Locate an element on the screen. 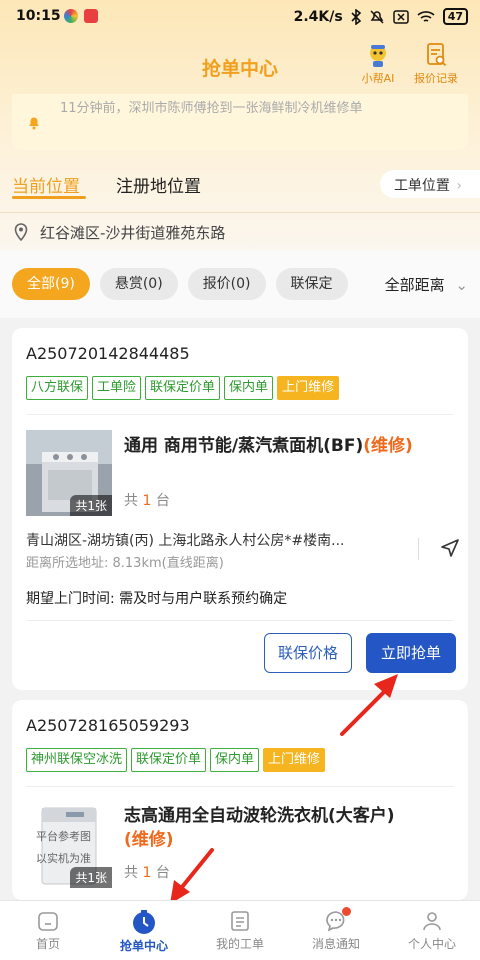 Image resolution: width=480 pixels, height=960 pixels. home-icon is located at coordinates (48, 921).